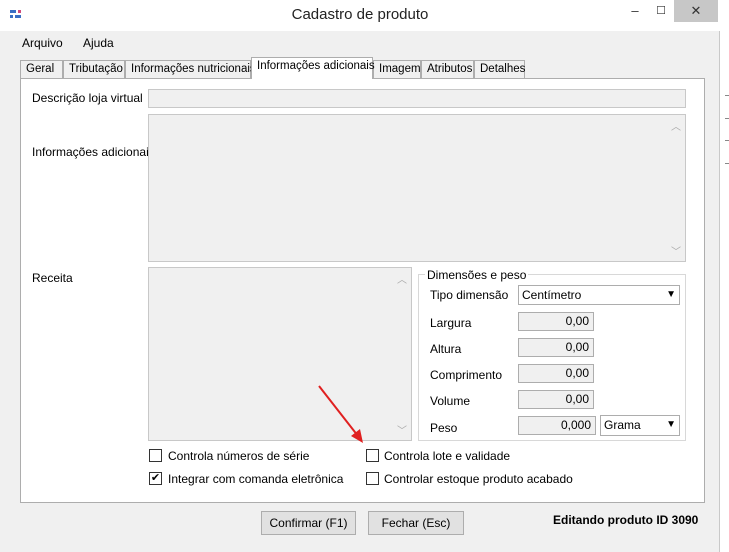 The width and height of the screenshot is (729, 552). What do you see at coordinates (256, 479) in the screenshot?
I see `comanda-label: Integrar com comanda eletrônica` at bounding box center [256, 479].